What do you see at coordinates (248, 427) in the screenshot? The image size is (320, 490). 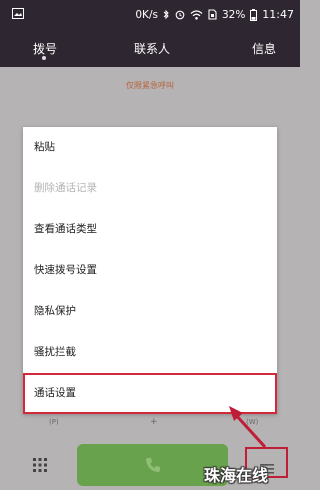 I see `annotation-arrow` at bounding box center [248, 427].